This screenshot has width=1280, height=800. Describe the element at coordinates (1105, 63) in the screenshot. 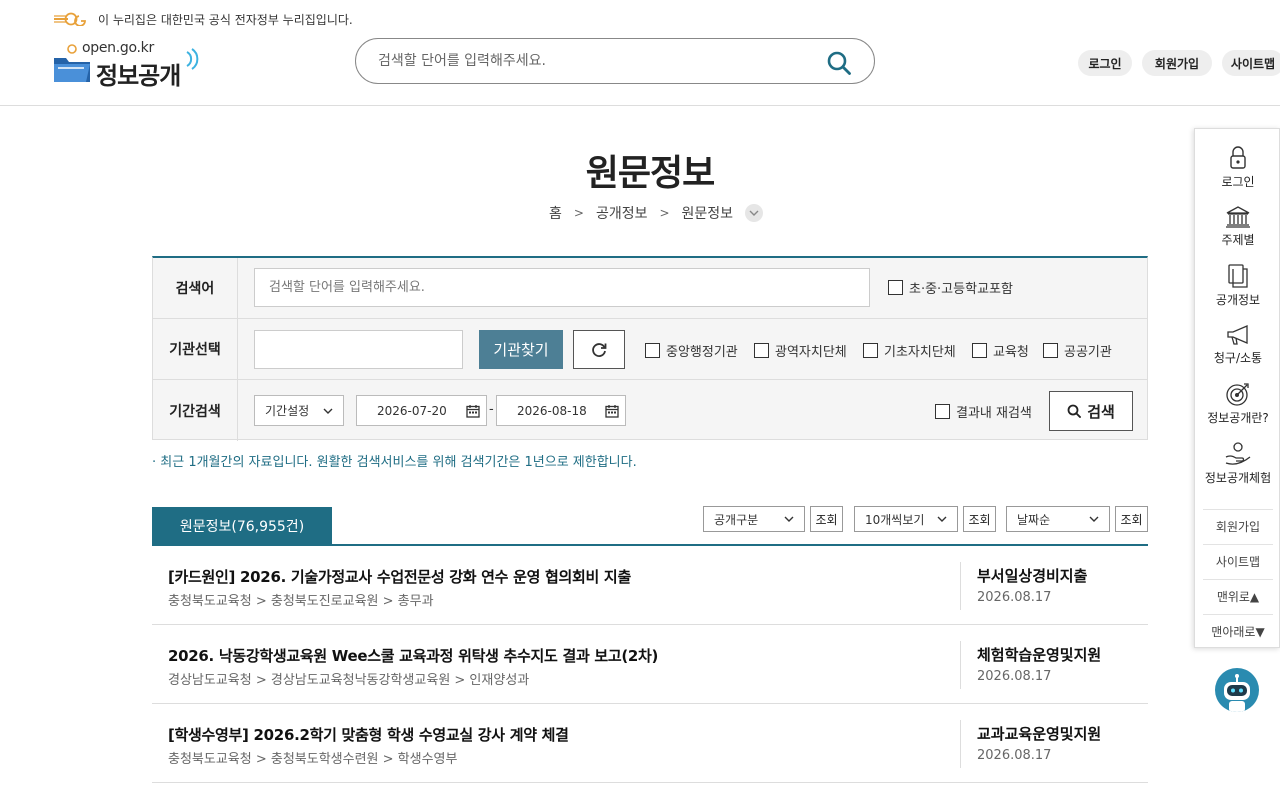

I see `header-login-link: 로그인` at that location.